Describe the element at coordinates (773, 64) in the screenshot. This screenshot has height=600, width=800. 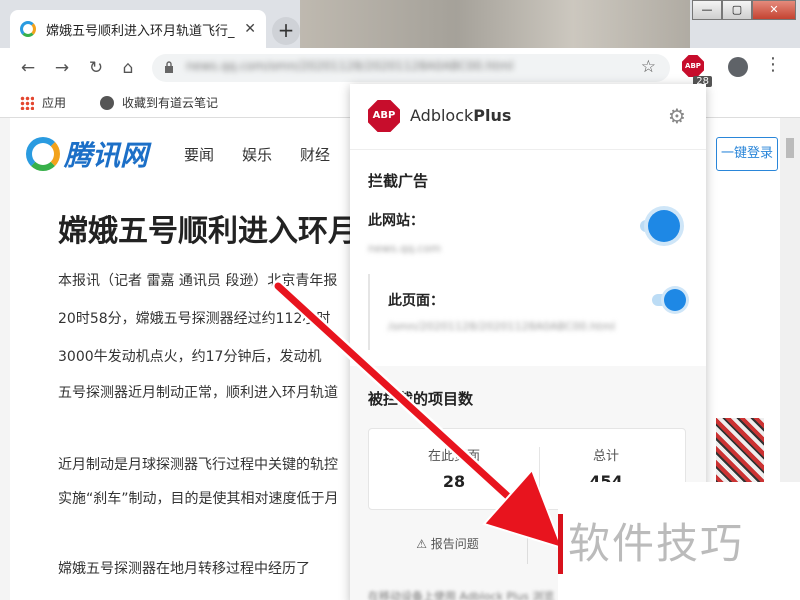
I see `browser-menu-icon: ⋮` at that location.